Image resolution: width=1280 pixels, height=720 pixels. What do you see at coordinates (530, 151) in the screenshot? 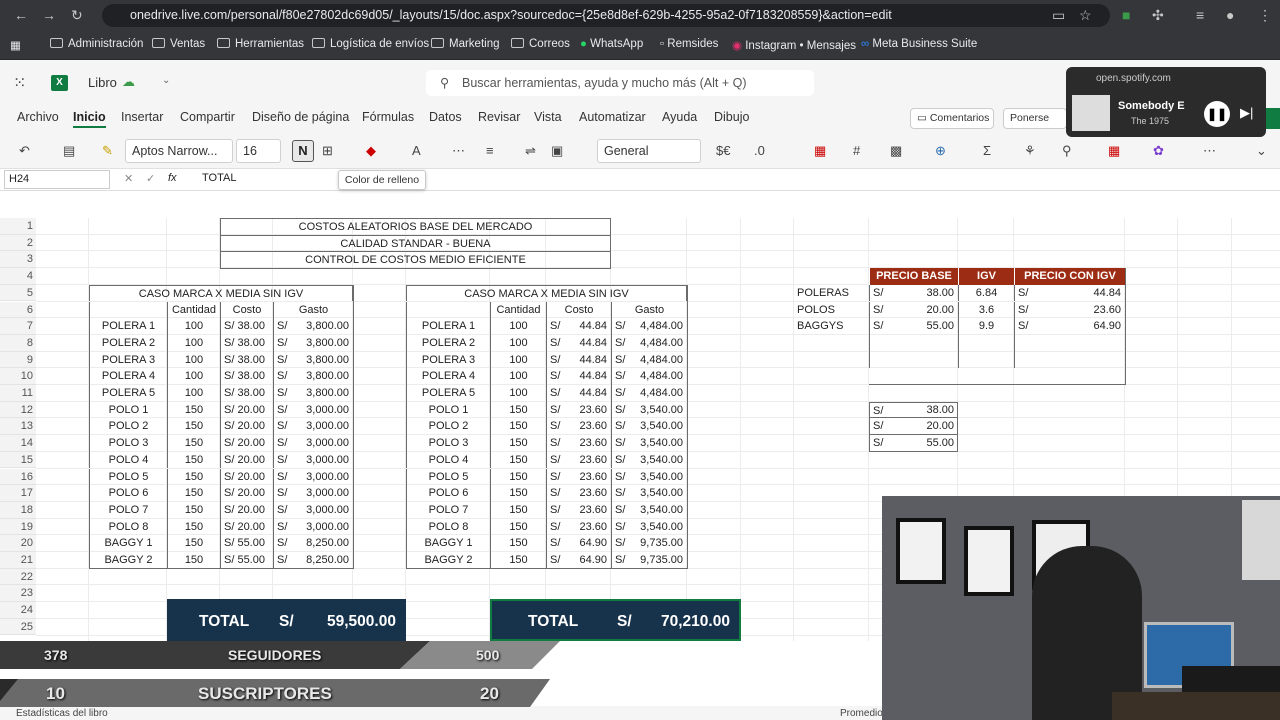
I see `wrap-text-icon: ⇌` at bounding box center [530, 151].